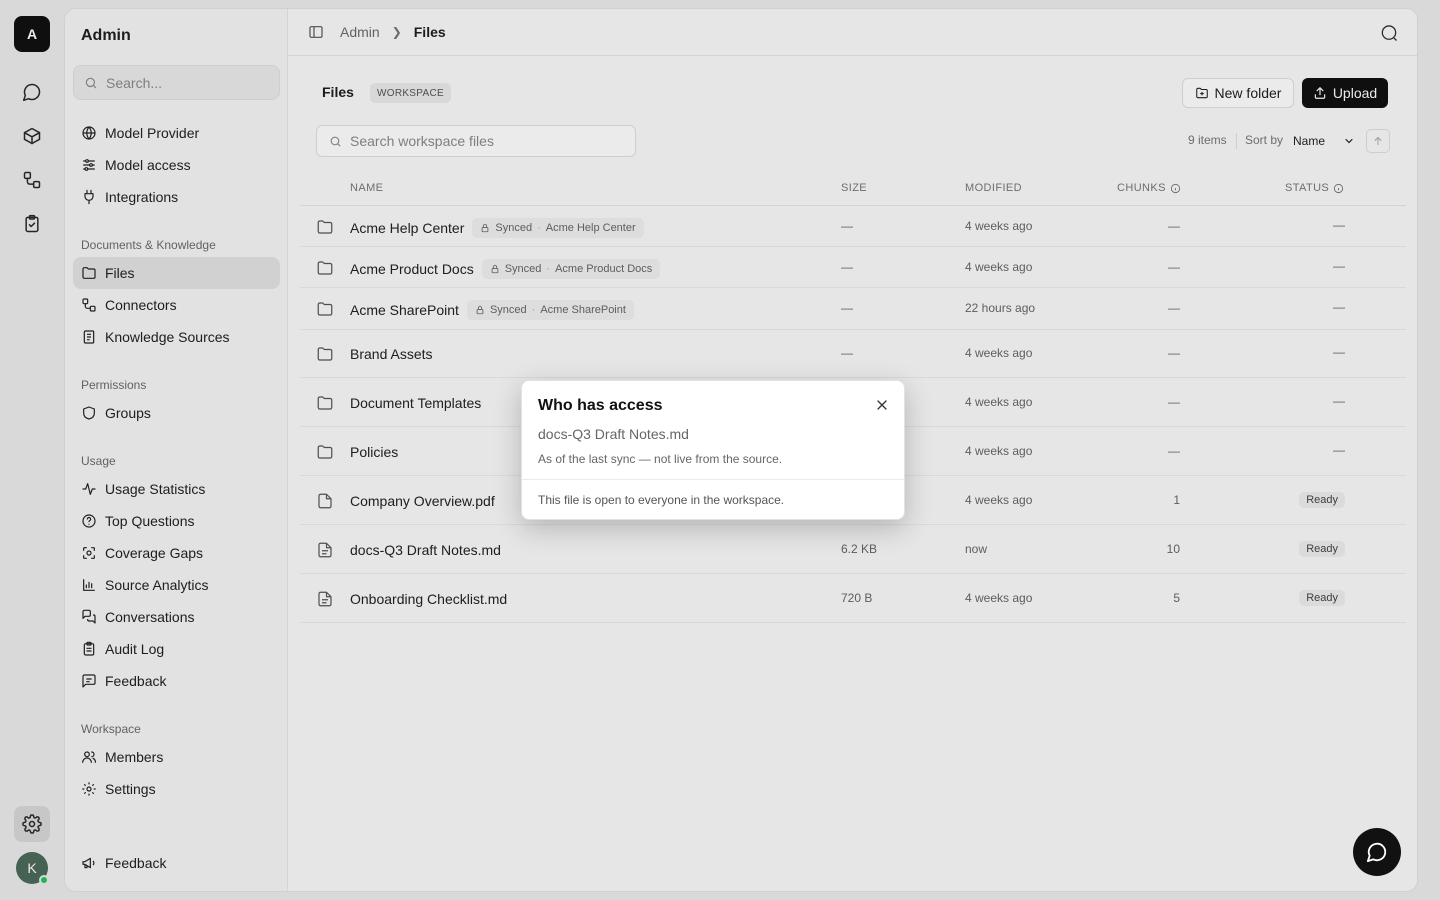 Image resolution: width=1440 pixels, height=900 pixels. What do you see at coordinates (882, 405) in the screenshot?
I see `close-icon` at bounding box center [882, 405].